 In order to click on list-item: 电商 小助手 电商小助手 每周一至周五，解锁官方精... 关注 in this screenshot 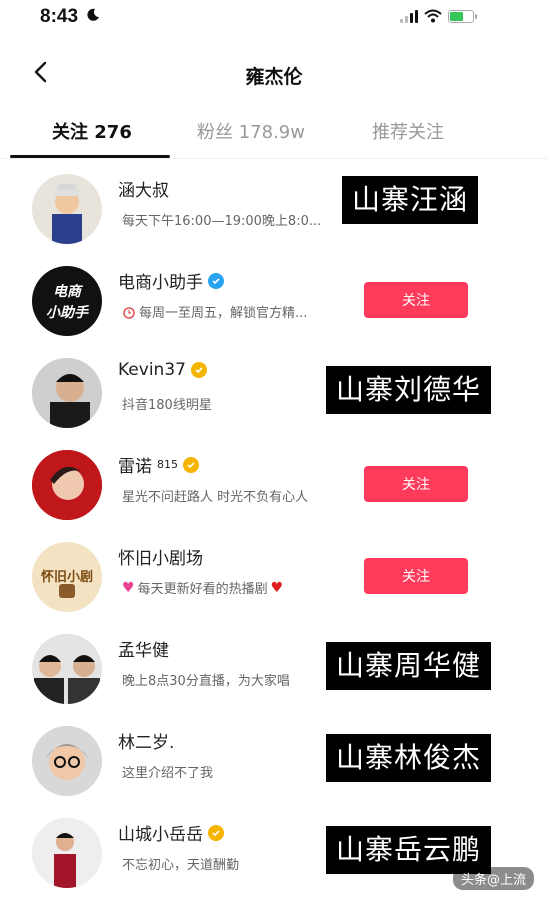, I will do `click(274, 302)`.